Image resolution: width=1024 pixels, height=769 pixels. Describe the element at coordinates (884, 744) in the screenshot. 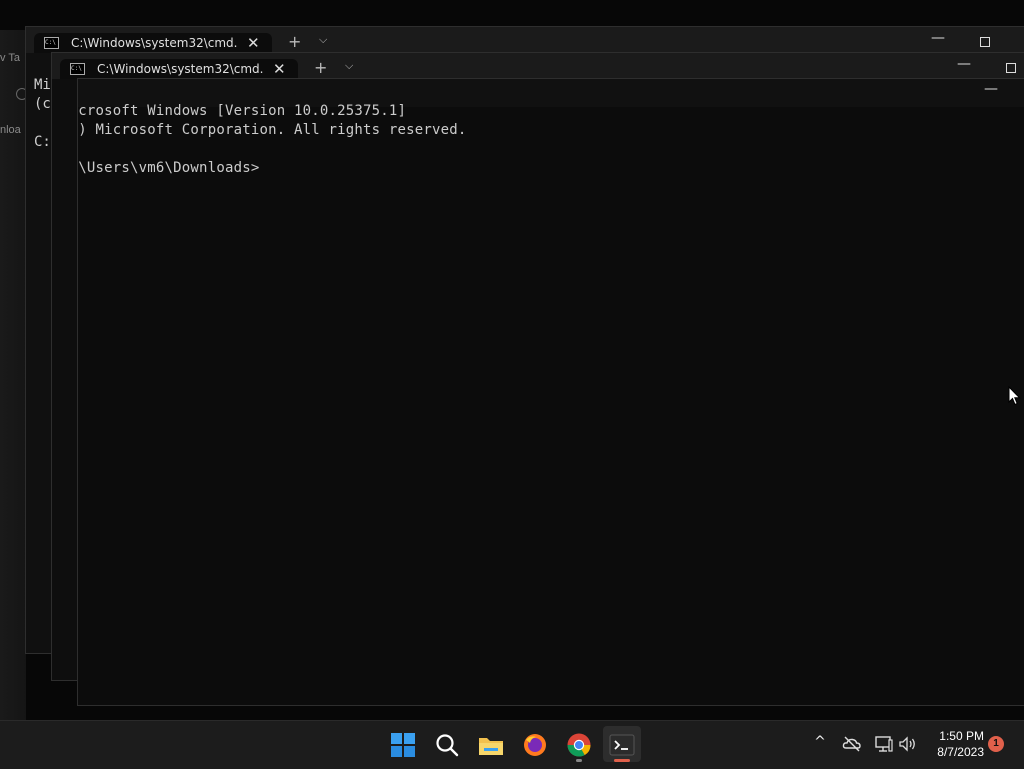

I see `network-icon` at that location.